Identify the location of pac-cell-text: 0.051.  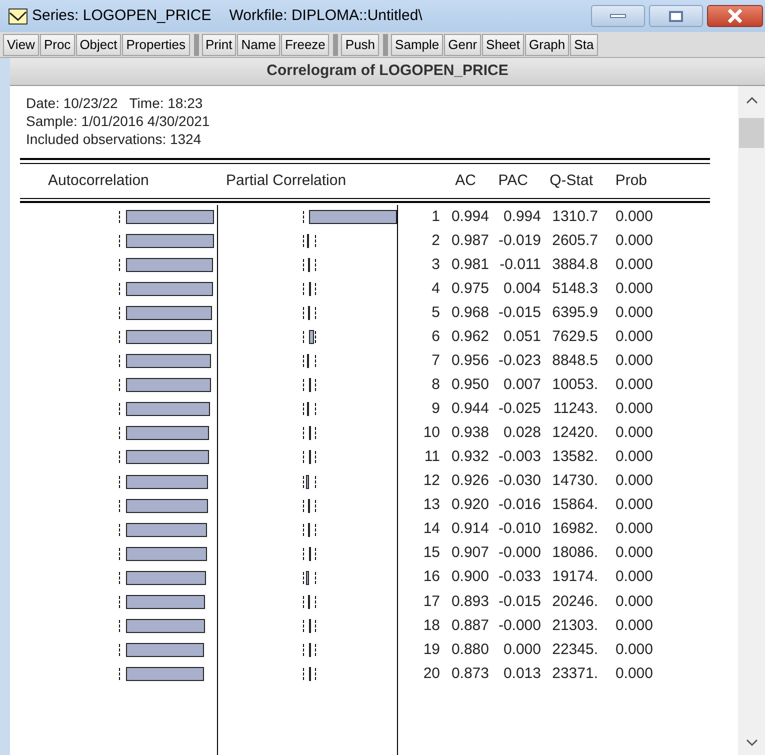
(521, 337).